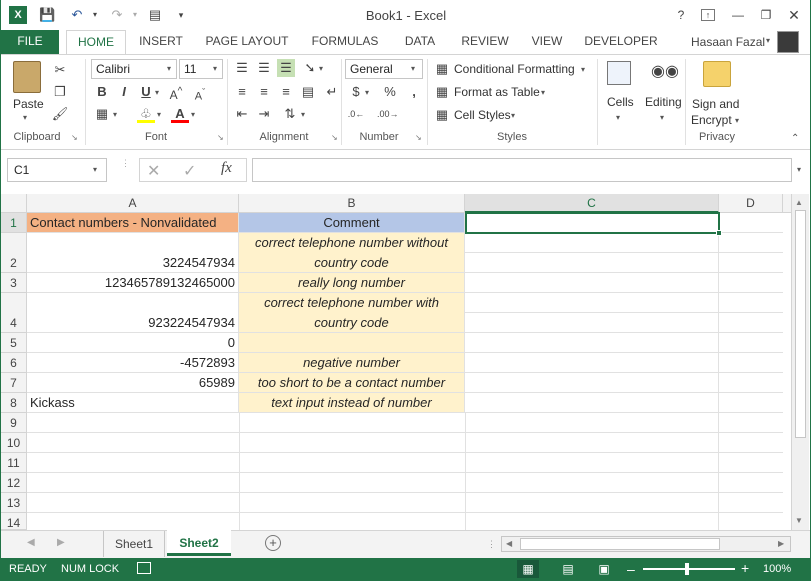 Image resolution: width=811 pixels, height=581 pixels. What do you see at coordinates (768, 40) in the screenshot?
I see `user-dropdown-icon: ▾` at bounding box center [768, 40].